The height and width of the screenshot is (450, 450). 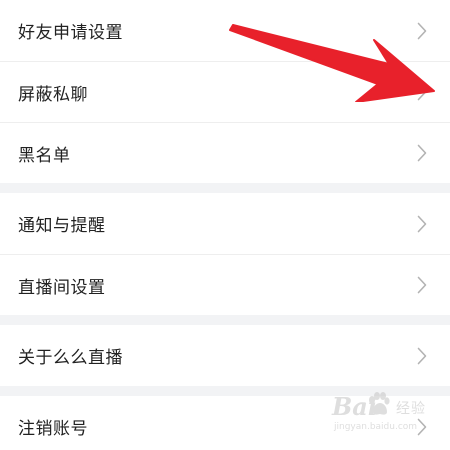 What do you see at coordinates (62, 287) in the screenshot?
I see `live-room-settings-label: 直播间设置` at bounding box center [62, 287].